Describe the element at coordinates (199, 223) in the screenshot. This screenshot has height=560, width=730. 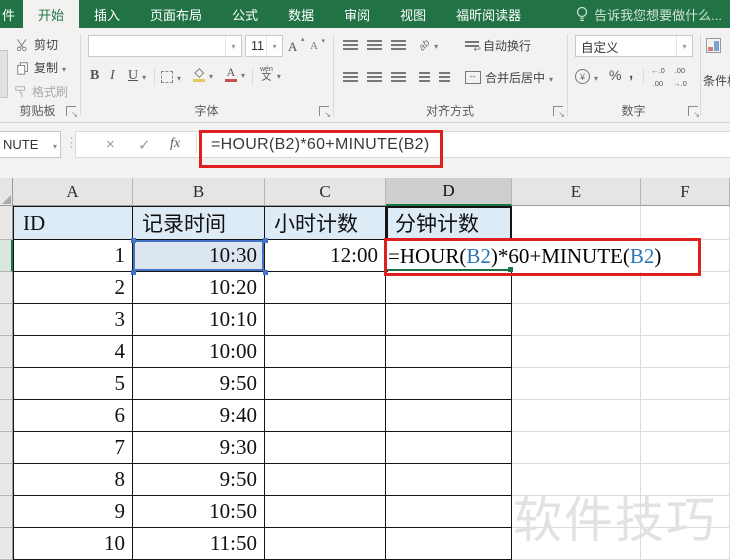
I see `cell-B1: 记录时间` at that location.